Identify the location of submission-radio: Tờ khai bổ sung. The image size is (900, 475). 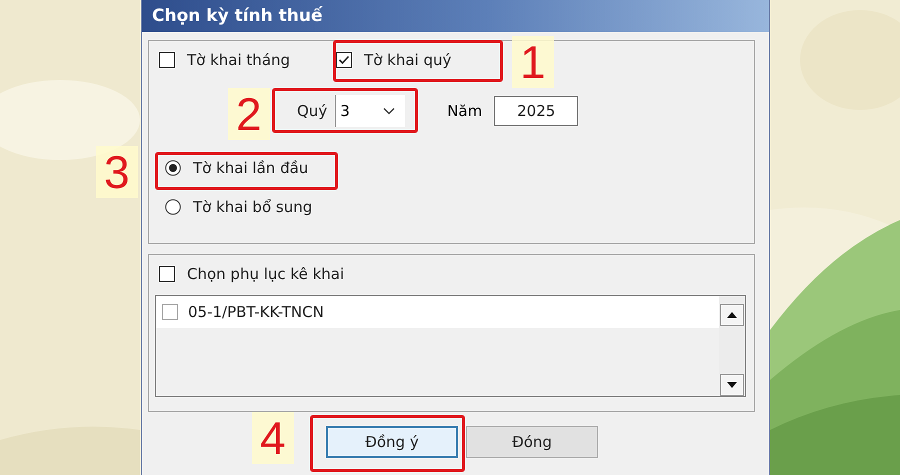
(238, 207).